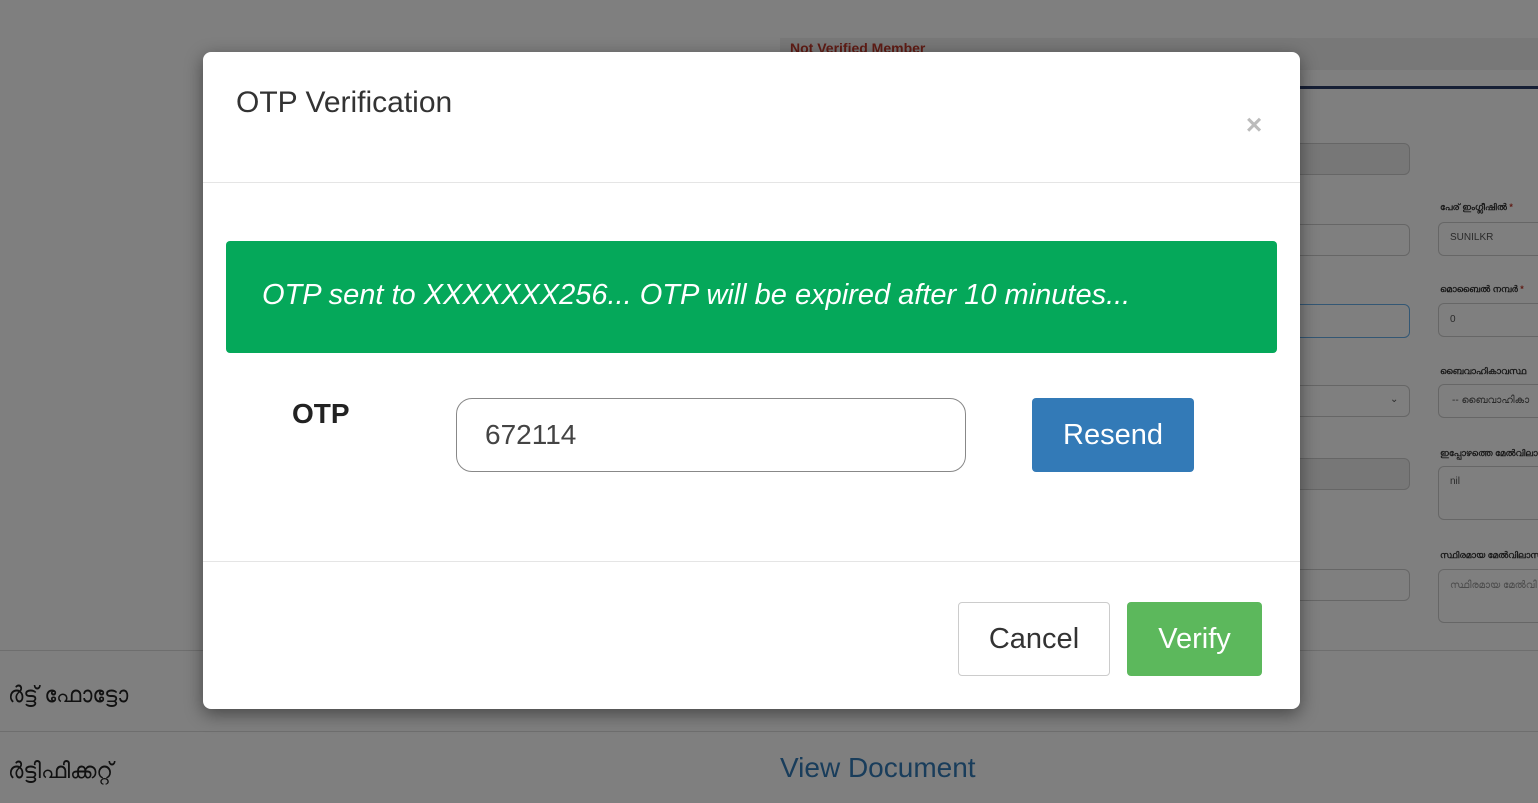  I want to click on cancel-button: Cancel, so click(1034, 639).